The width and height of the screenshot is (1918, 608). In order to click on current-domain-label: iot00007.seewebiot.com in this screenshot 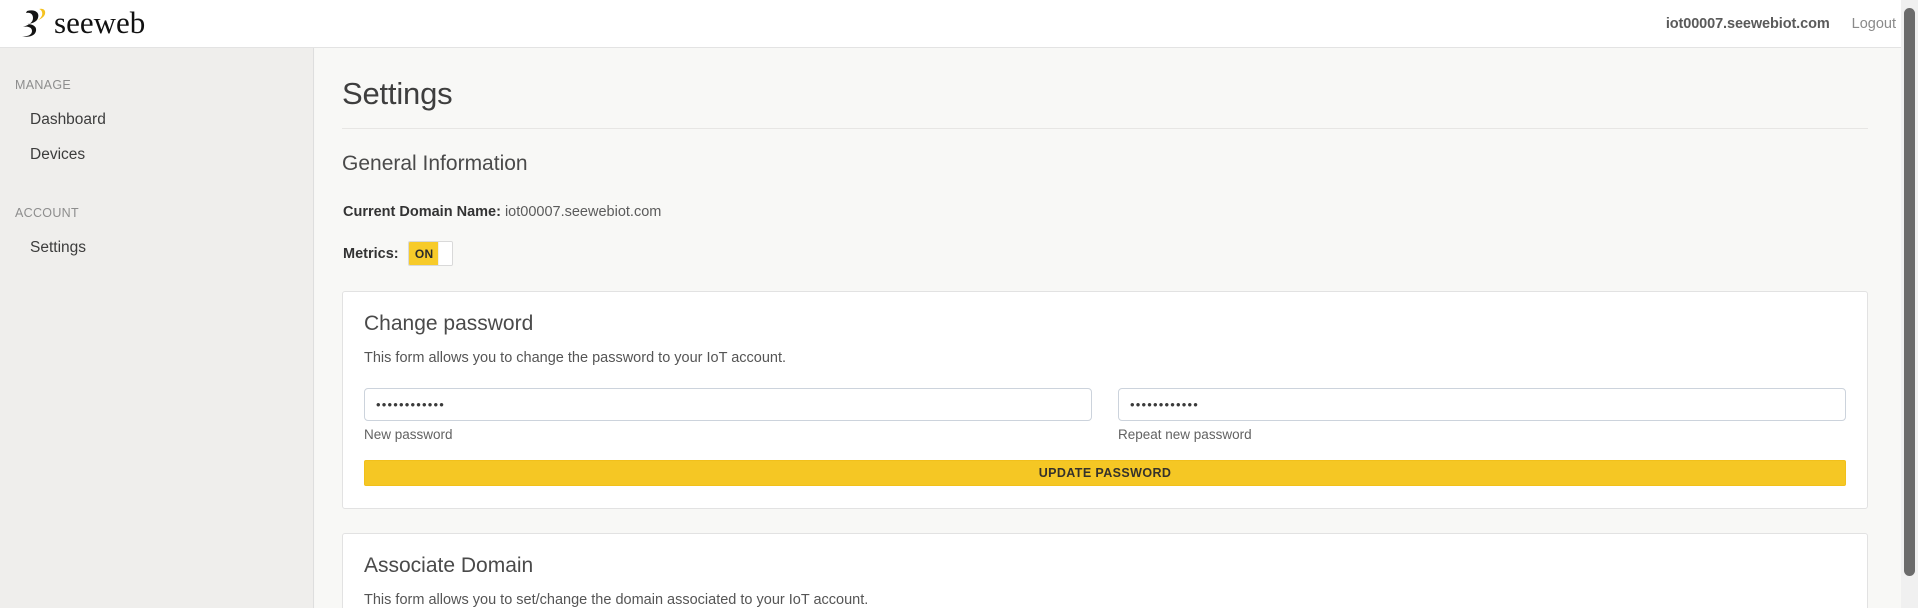, I will do `click(1747, 23)`.